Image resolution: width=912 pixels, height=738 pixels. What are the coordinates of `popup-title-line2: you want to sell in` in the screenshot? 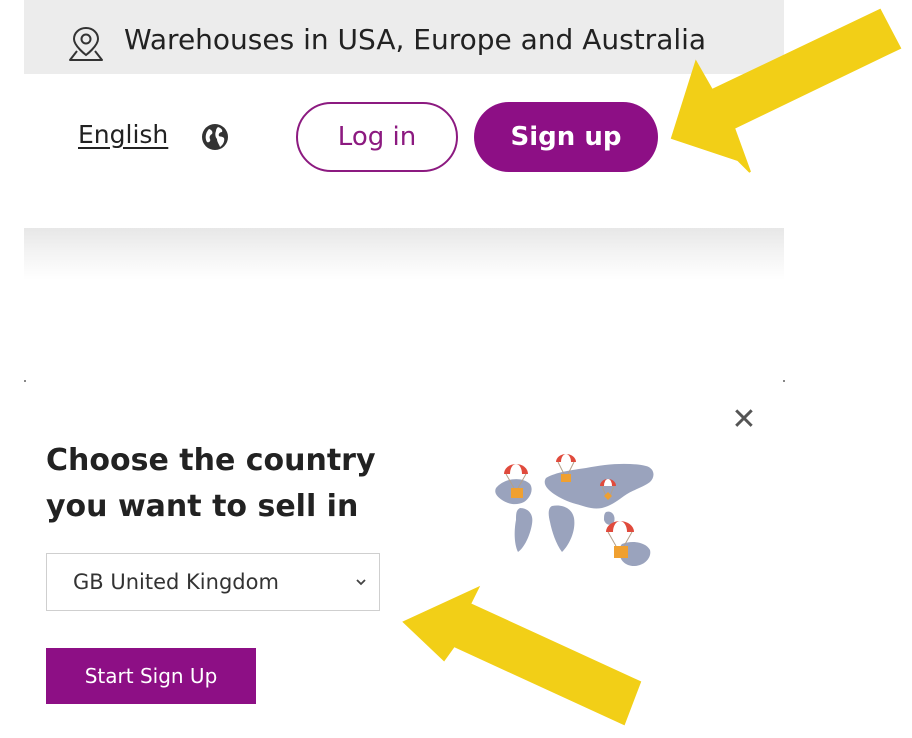 It's located at (202, 506).